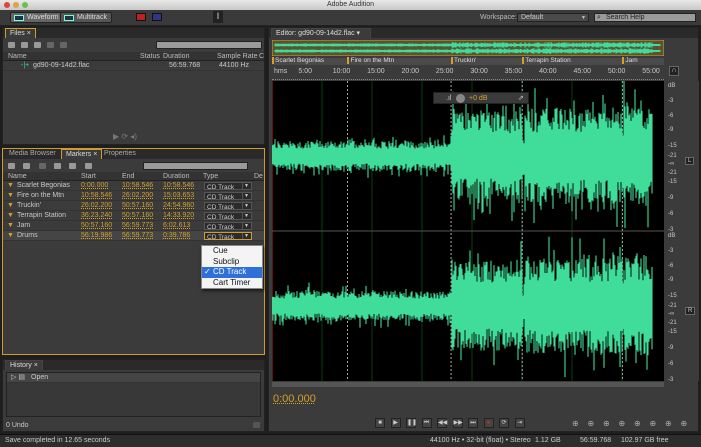  I want to click on insert-icon, so click(50, 45).